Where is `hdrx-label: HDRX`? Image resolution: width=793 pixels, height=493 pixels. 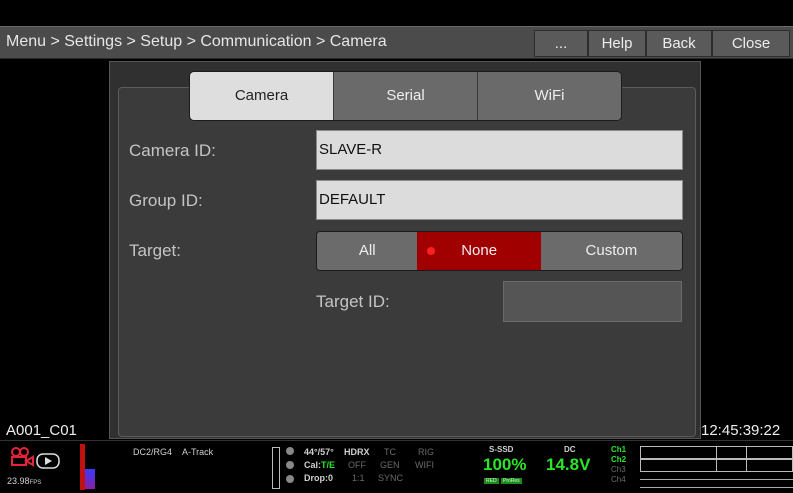 hdrx-label: HDRX is located at coordinates (357, 452).